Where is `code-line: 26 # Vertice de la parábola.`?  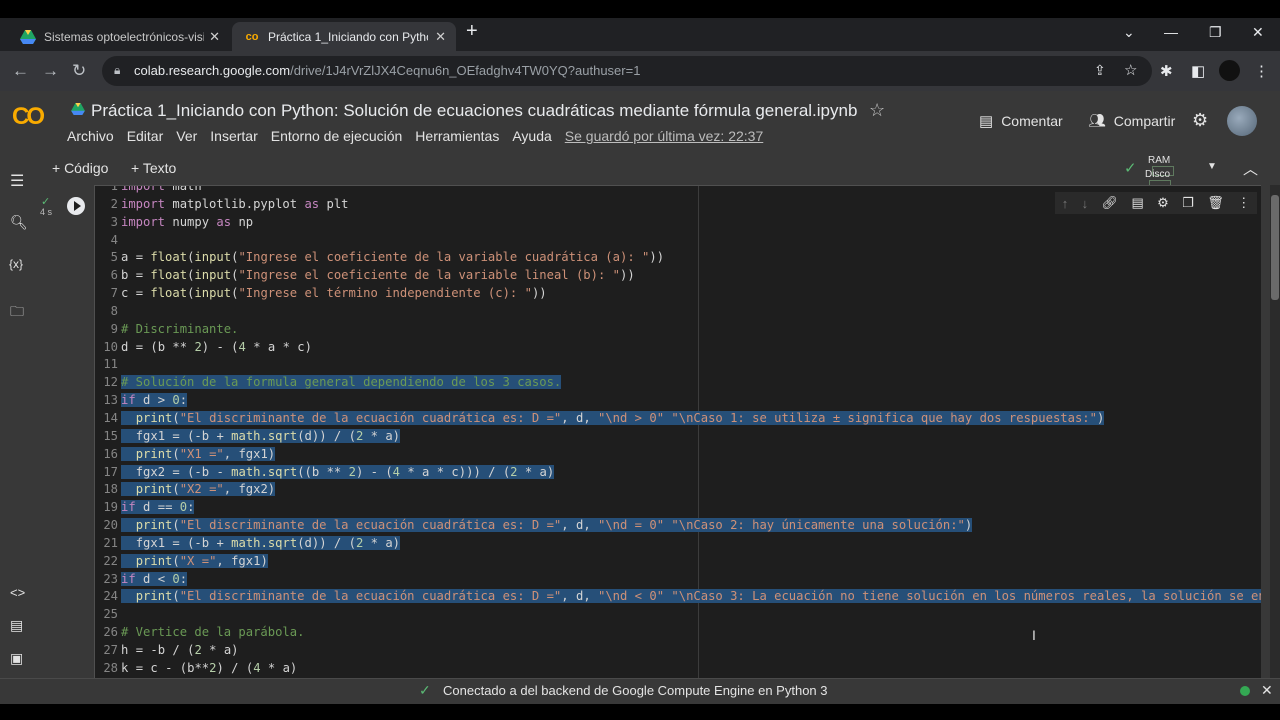
code-line: 26 # Vertice de la parábola. is located at coordinates (678, 633).